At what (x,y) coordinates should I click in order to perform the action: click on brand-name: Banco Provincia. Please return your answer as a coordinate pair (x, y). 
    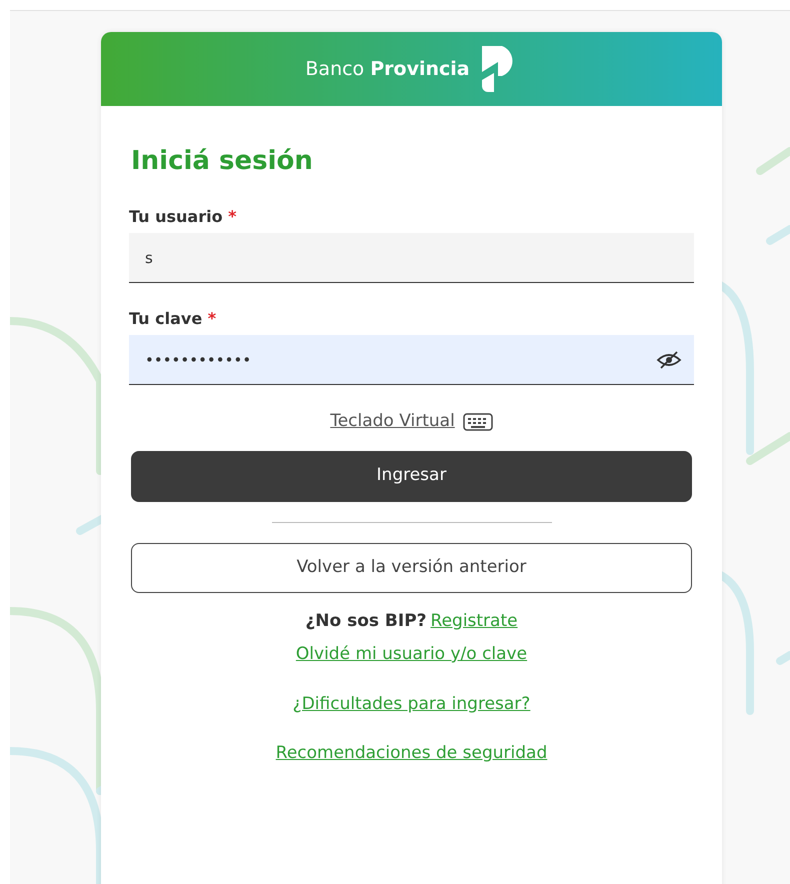
    Looking at the image, I should click on (387, 69).